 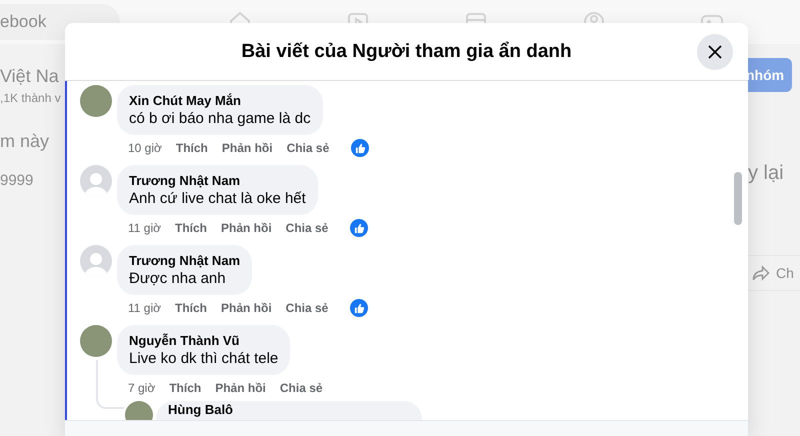 I want to click on comment-author: Hùng Balô, so click(x=200, y=410).